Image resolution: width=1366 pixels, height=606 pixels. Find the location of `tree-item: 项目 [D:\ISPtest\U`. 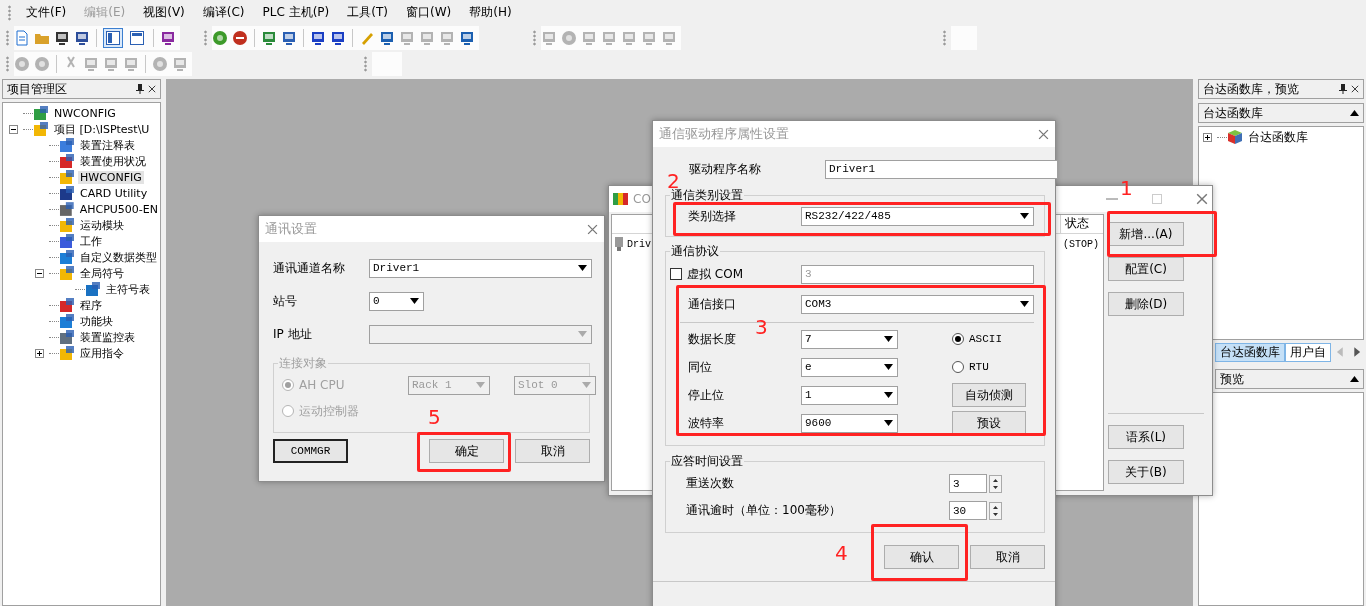

tree-item: 项目 [D:\ISPtest\U is located at coordinates (102, 129).